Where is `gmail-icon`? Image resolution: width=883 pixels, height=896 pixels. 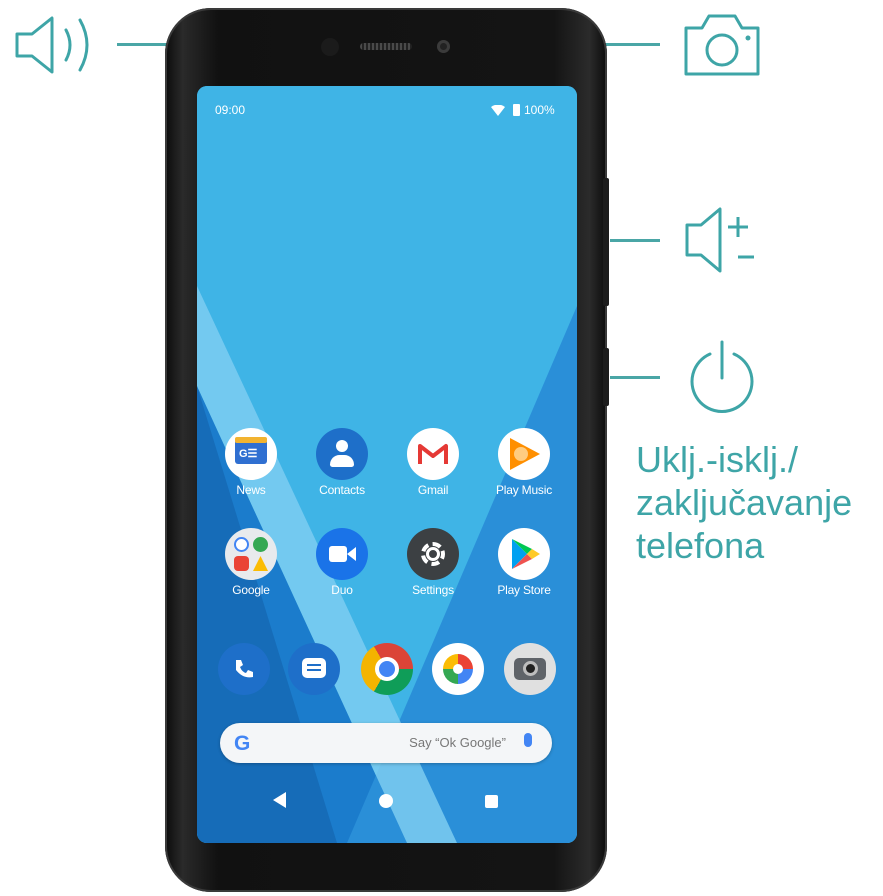 gmail-icon is located at coordinates (433, 454).